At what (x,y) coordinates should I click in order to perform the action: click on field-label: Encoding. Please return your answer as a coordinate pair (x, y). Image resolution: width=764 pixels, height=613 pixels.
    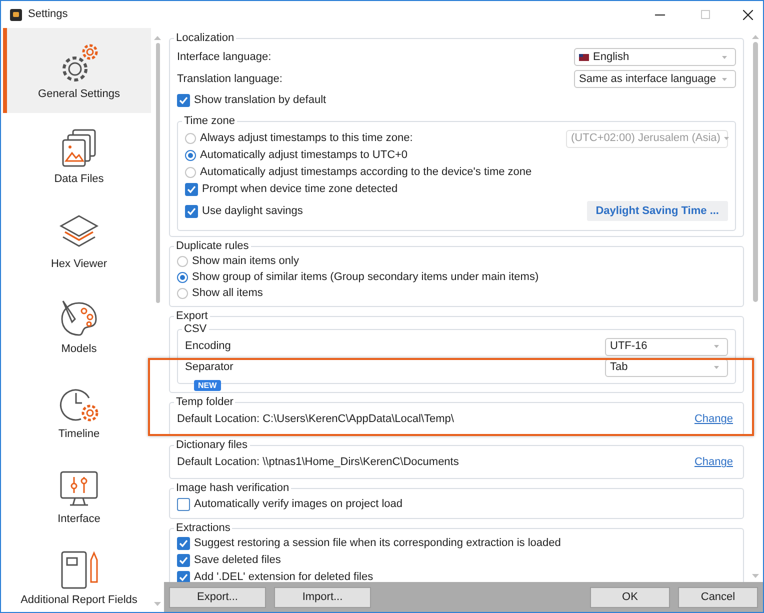
    Looking at the image, I should click on (208, 346).